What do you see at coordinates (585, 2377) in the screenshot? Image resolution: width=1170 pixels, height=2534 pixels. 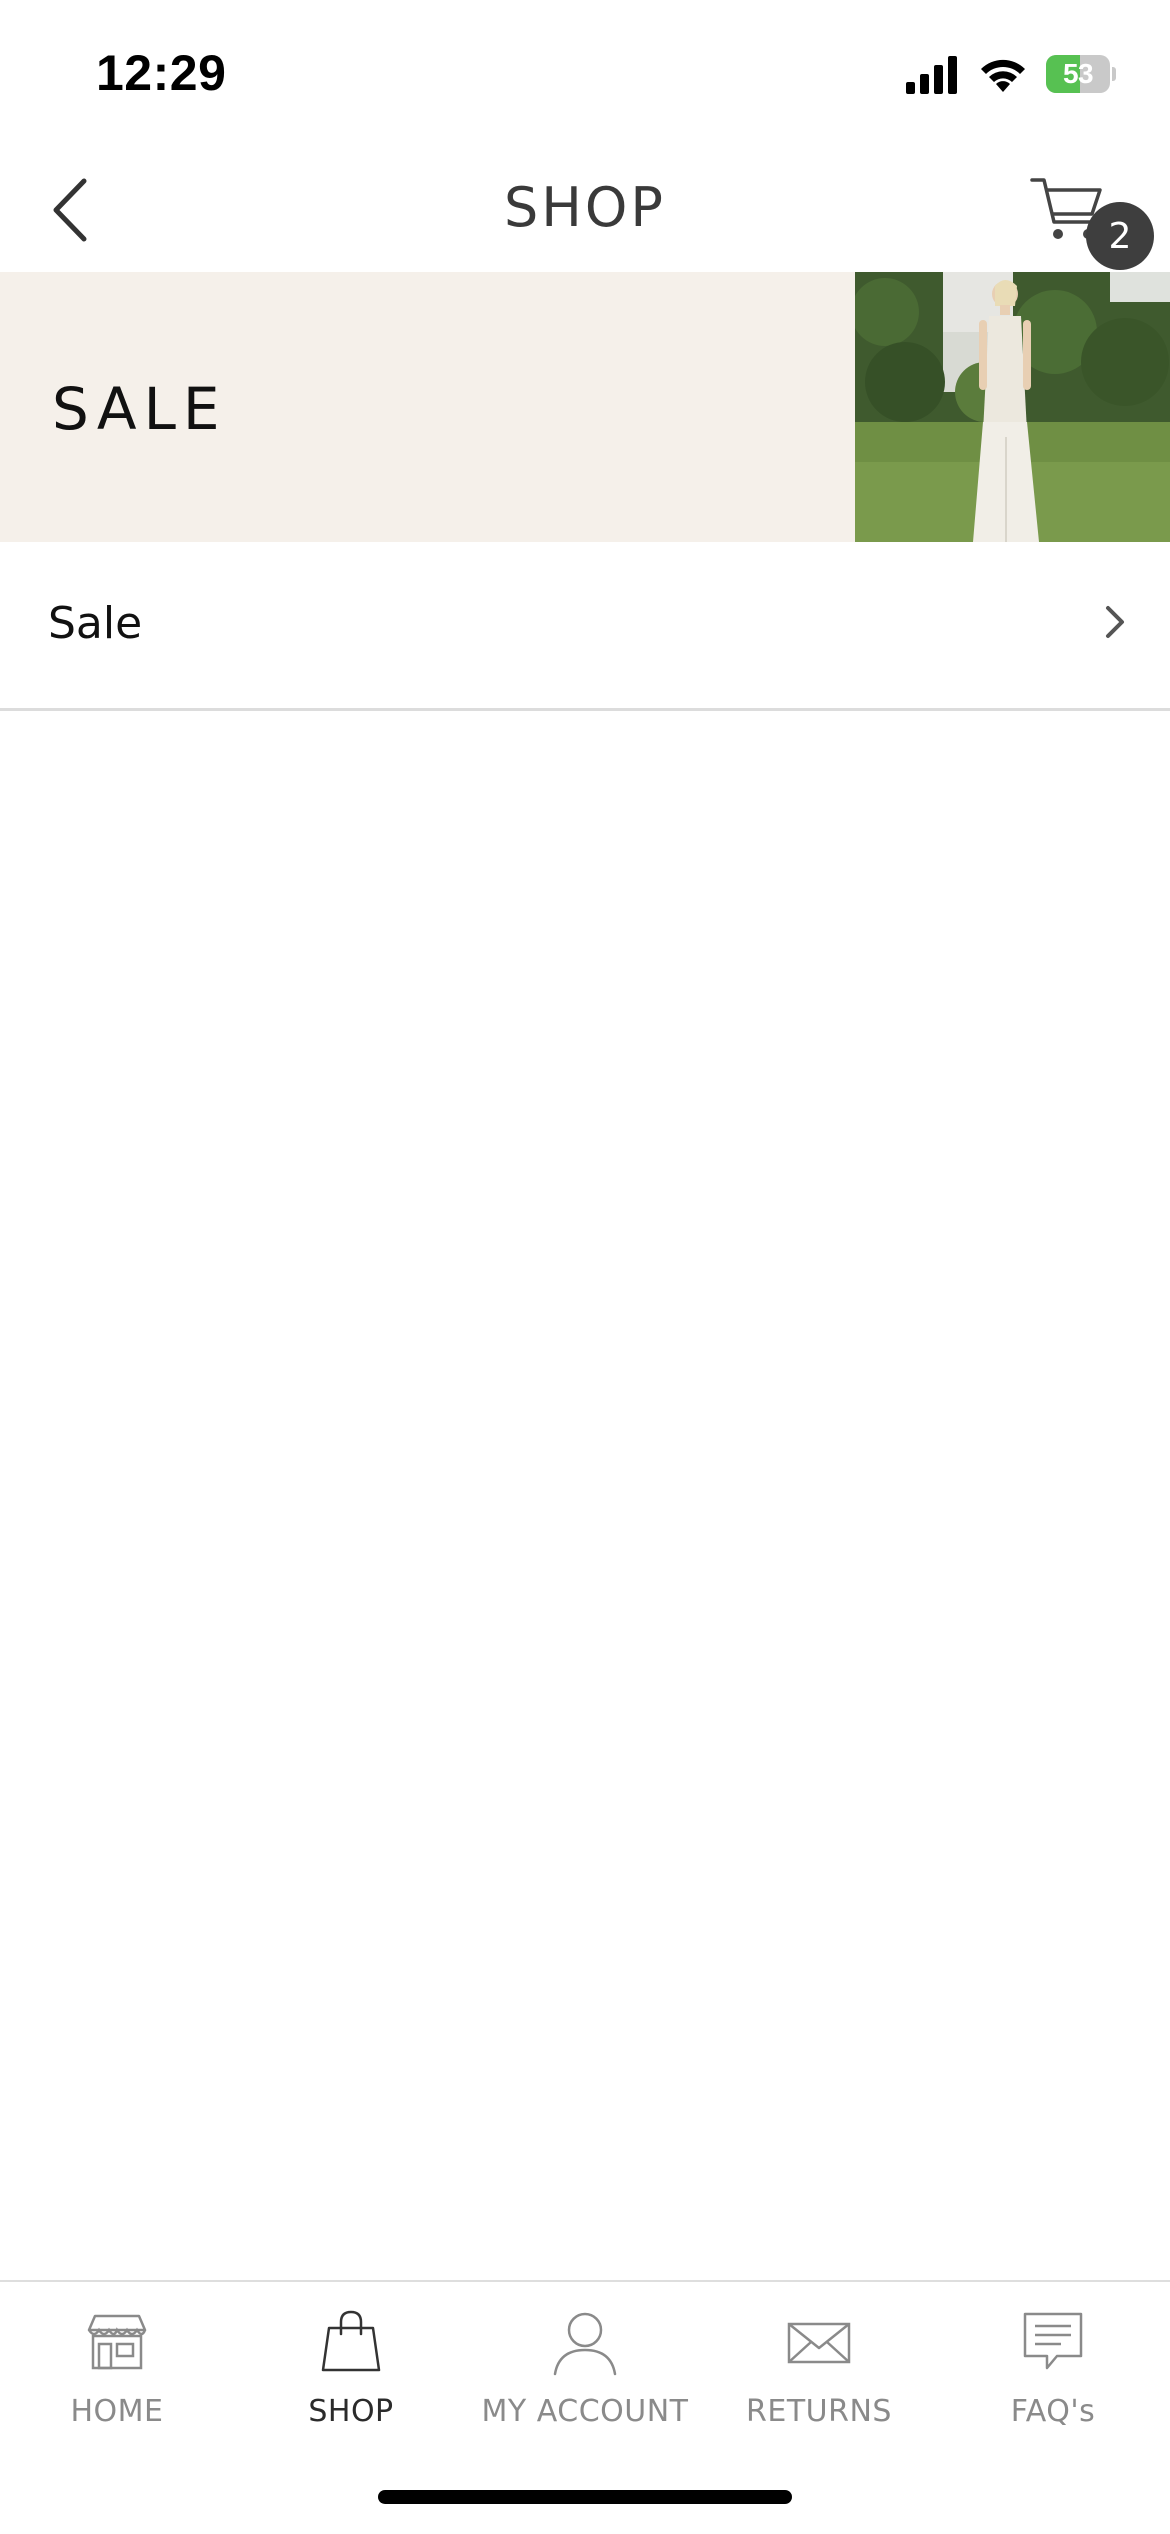 I see `tab-my-account: MY ACCOUNT` at bounding box center [585, 2377].